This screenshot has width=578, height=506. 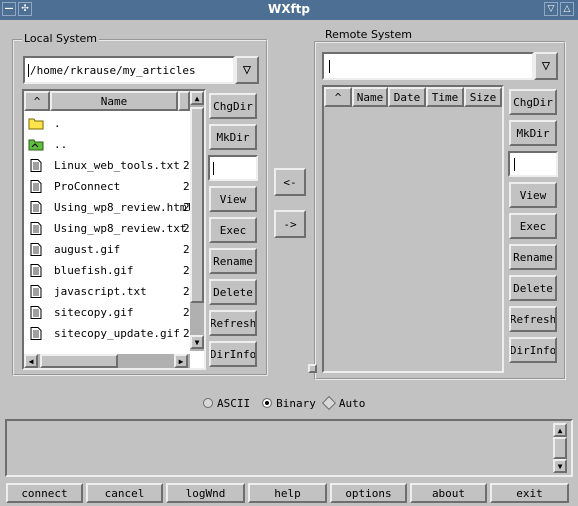 What do you see at coordinates (284, 403) in the screenshot?
I see `transfer-mode-group: ASCII Binary Auto` at bounding box center [284, 403].